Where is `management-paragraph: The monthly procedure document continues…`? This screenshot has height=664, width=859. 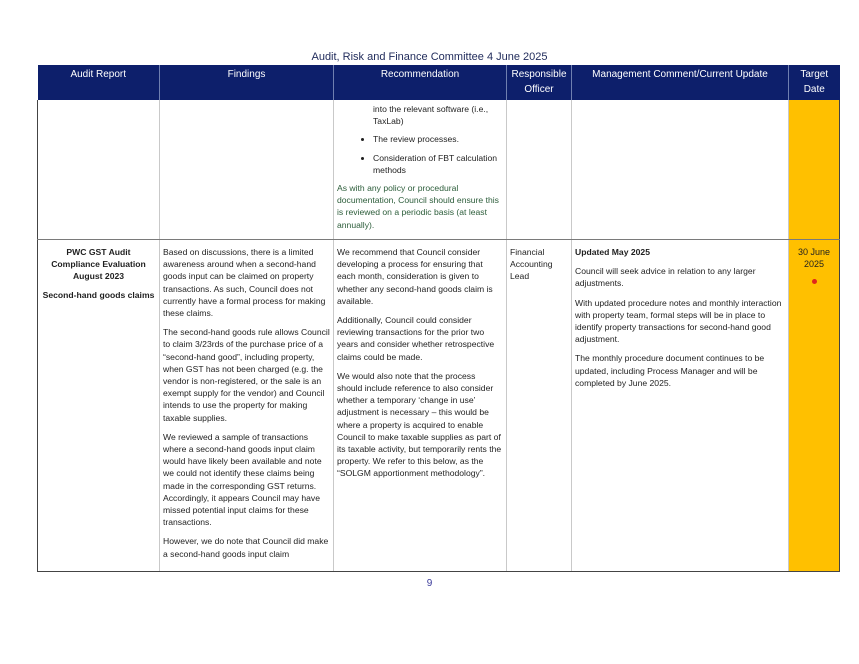 management-paragraph: The monthly procedure document continues… is located at coordinates (670, 370).